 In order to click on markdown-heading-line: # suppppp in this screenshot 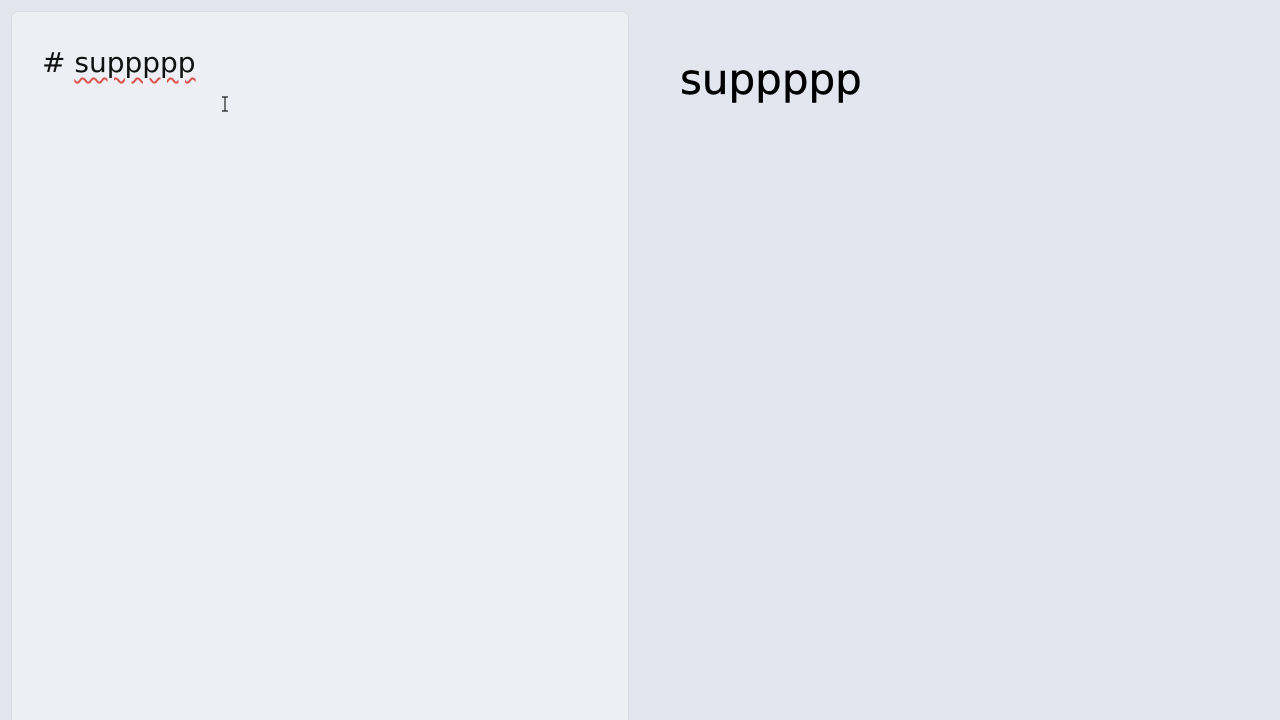, I will do `click(320, 63)`.